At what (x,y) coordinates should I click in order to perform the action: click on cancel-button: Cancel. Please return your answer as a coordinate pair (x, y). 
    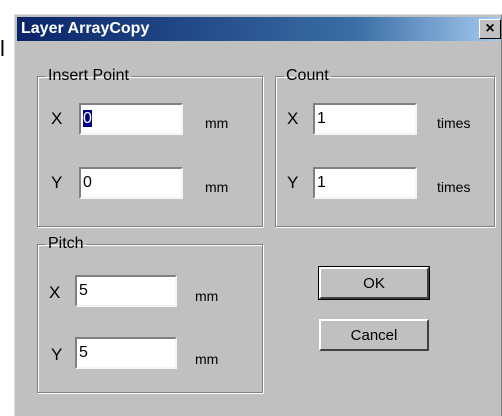
    Looking at the image, I should click on (374, 335).